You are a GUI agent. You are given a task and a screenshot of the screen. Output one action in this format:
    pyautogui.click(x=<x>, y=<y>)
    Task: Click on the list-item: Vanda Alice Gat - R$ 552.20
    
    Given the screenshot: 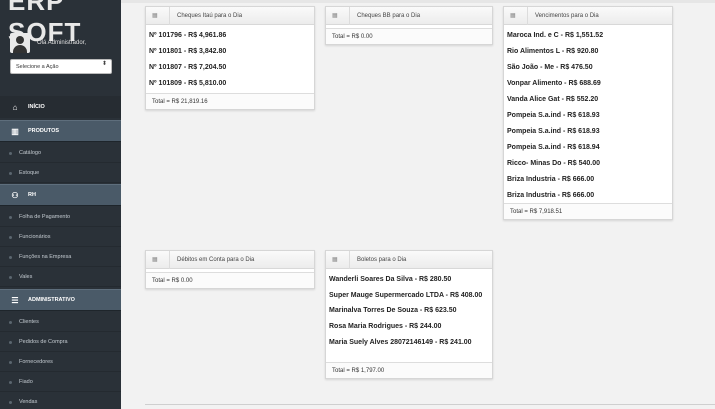 What is the action you would take?
    pyautogui.click(x=553, y=99)
    